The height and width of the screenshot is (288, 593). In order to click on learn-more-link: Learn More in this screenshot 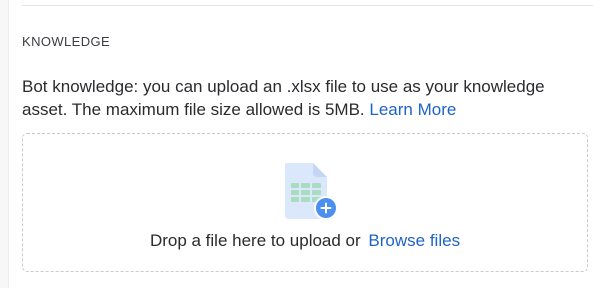, I will do `click(412, 109)`.